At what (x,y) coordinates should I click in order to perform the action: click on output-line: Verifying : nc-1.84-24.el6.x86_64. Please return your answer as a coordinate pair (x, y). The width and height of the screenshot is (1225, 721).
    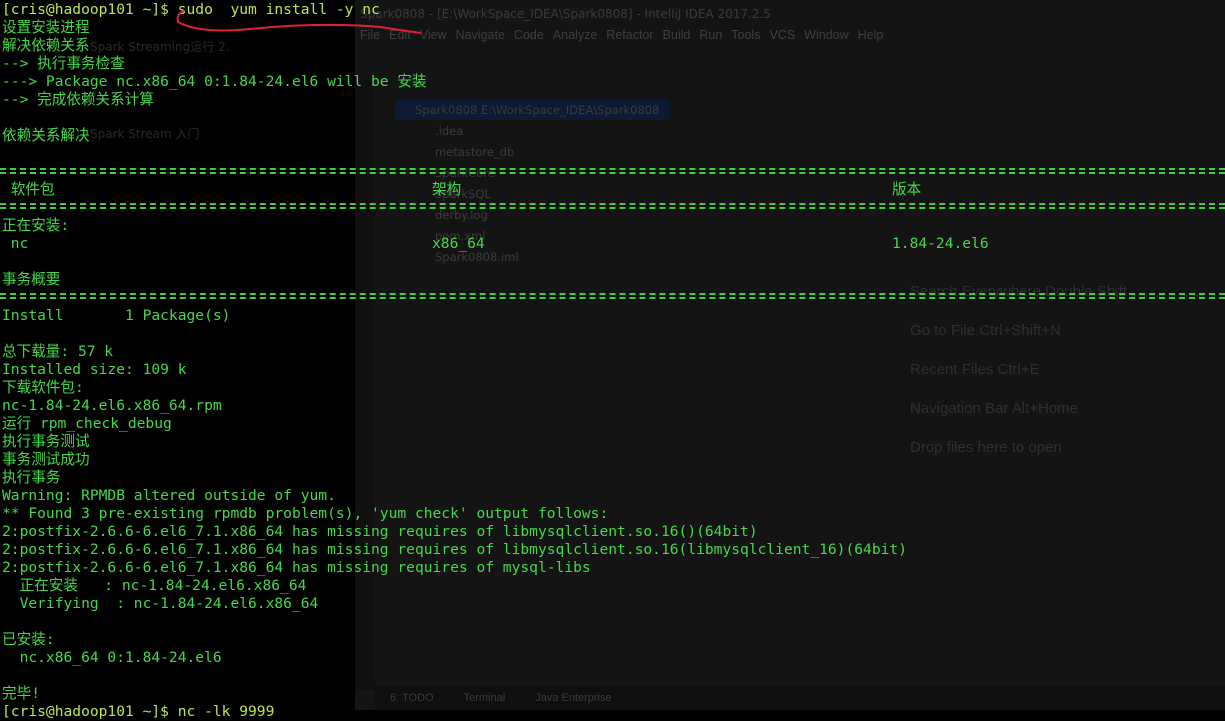
    Looking at the image, I should click on (160, 603).